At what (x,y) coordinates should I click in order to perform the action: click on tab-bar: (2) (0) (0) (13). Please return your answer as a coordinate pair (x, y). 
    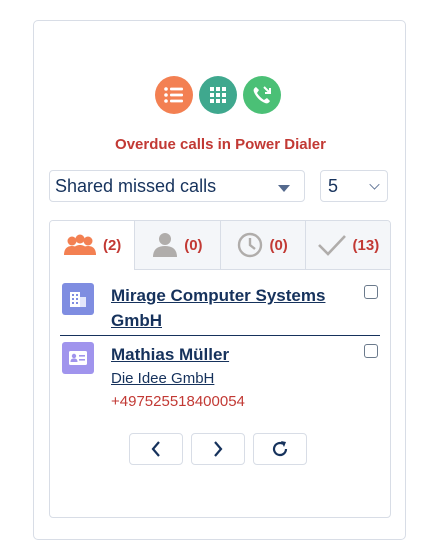
    Looking at the image, I should click on (220, 245).